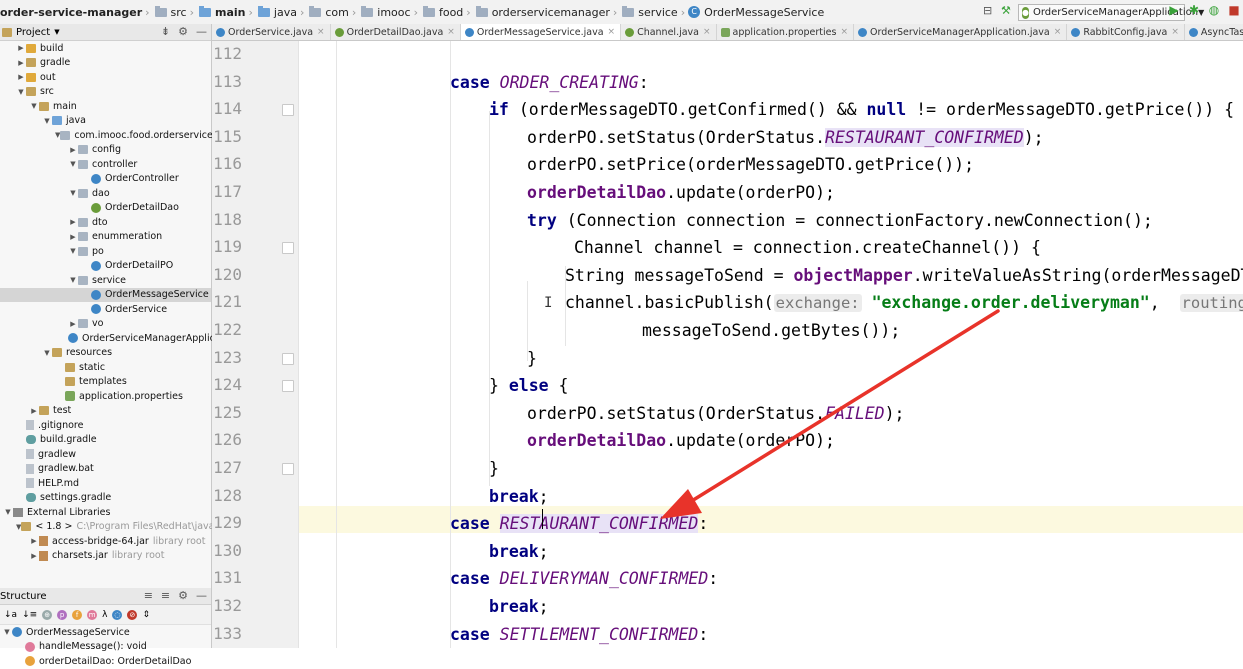 This screenshot has height=669, width=1243. What do you see at coordinates (579, 524) in the screenshot?
I see `code-line: case RESTAURANT_CONFIRMED:` at bounding box center [579, 524].